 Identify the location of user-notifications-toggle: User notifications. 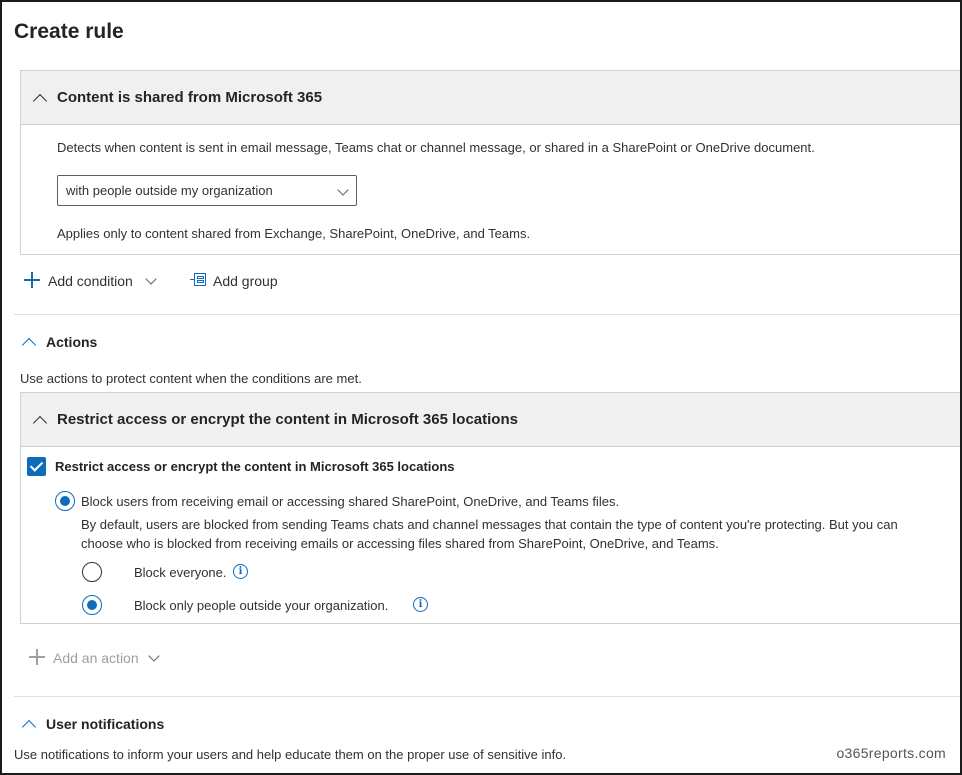
(93, 724).